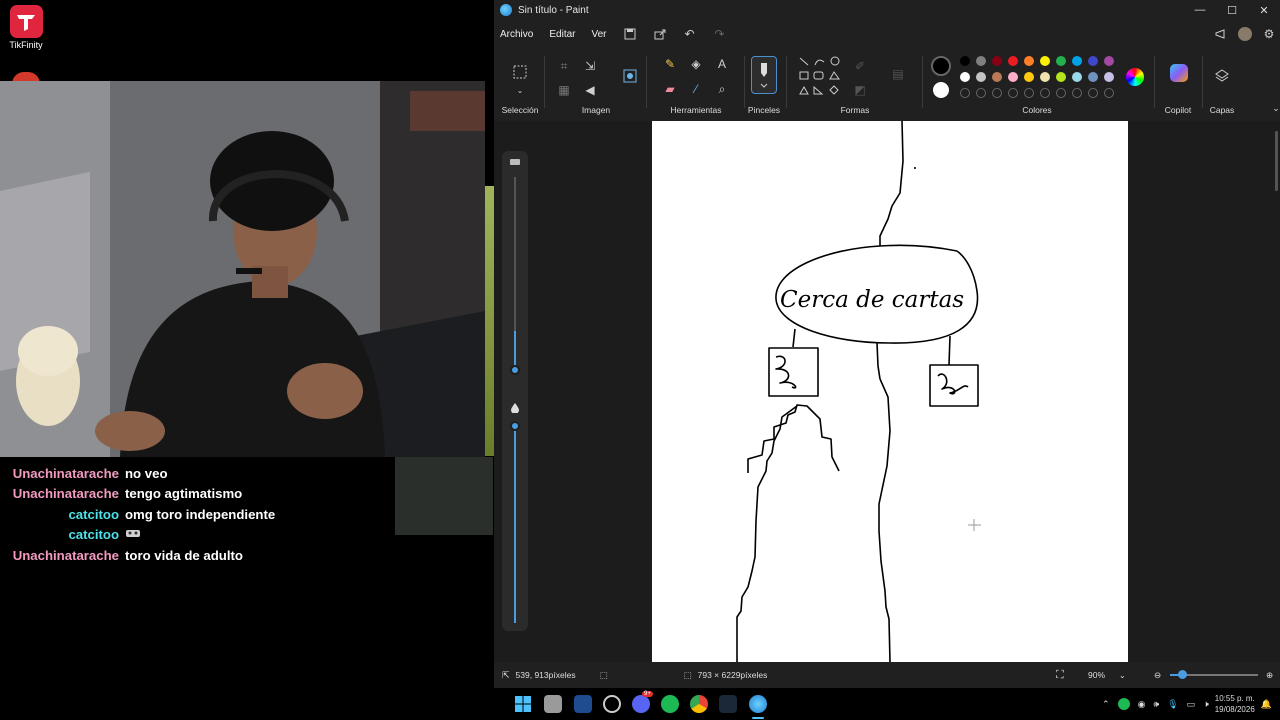 The image size is (1280, 720). What do you see at coordinates (553, 704) in the screenshot?
I see `task-view-icon` at bounding box center [553, 704].